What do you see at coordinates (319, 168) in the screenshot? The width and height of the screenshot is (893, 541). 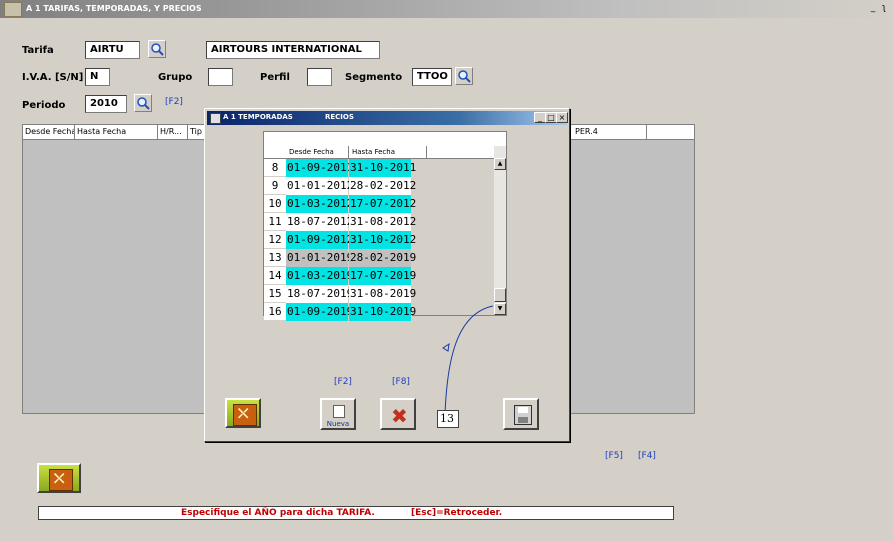 I see `cell-desde-fecha: 01-09-2011` at bounding box center [319, 168].